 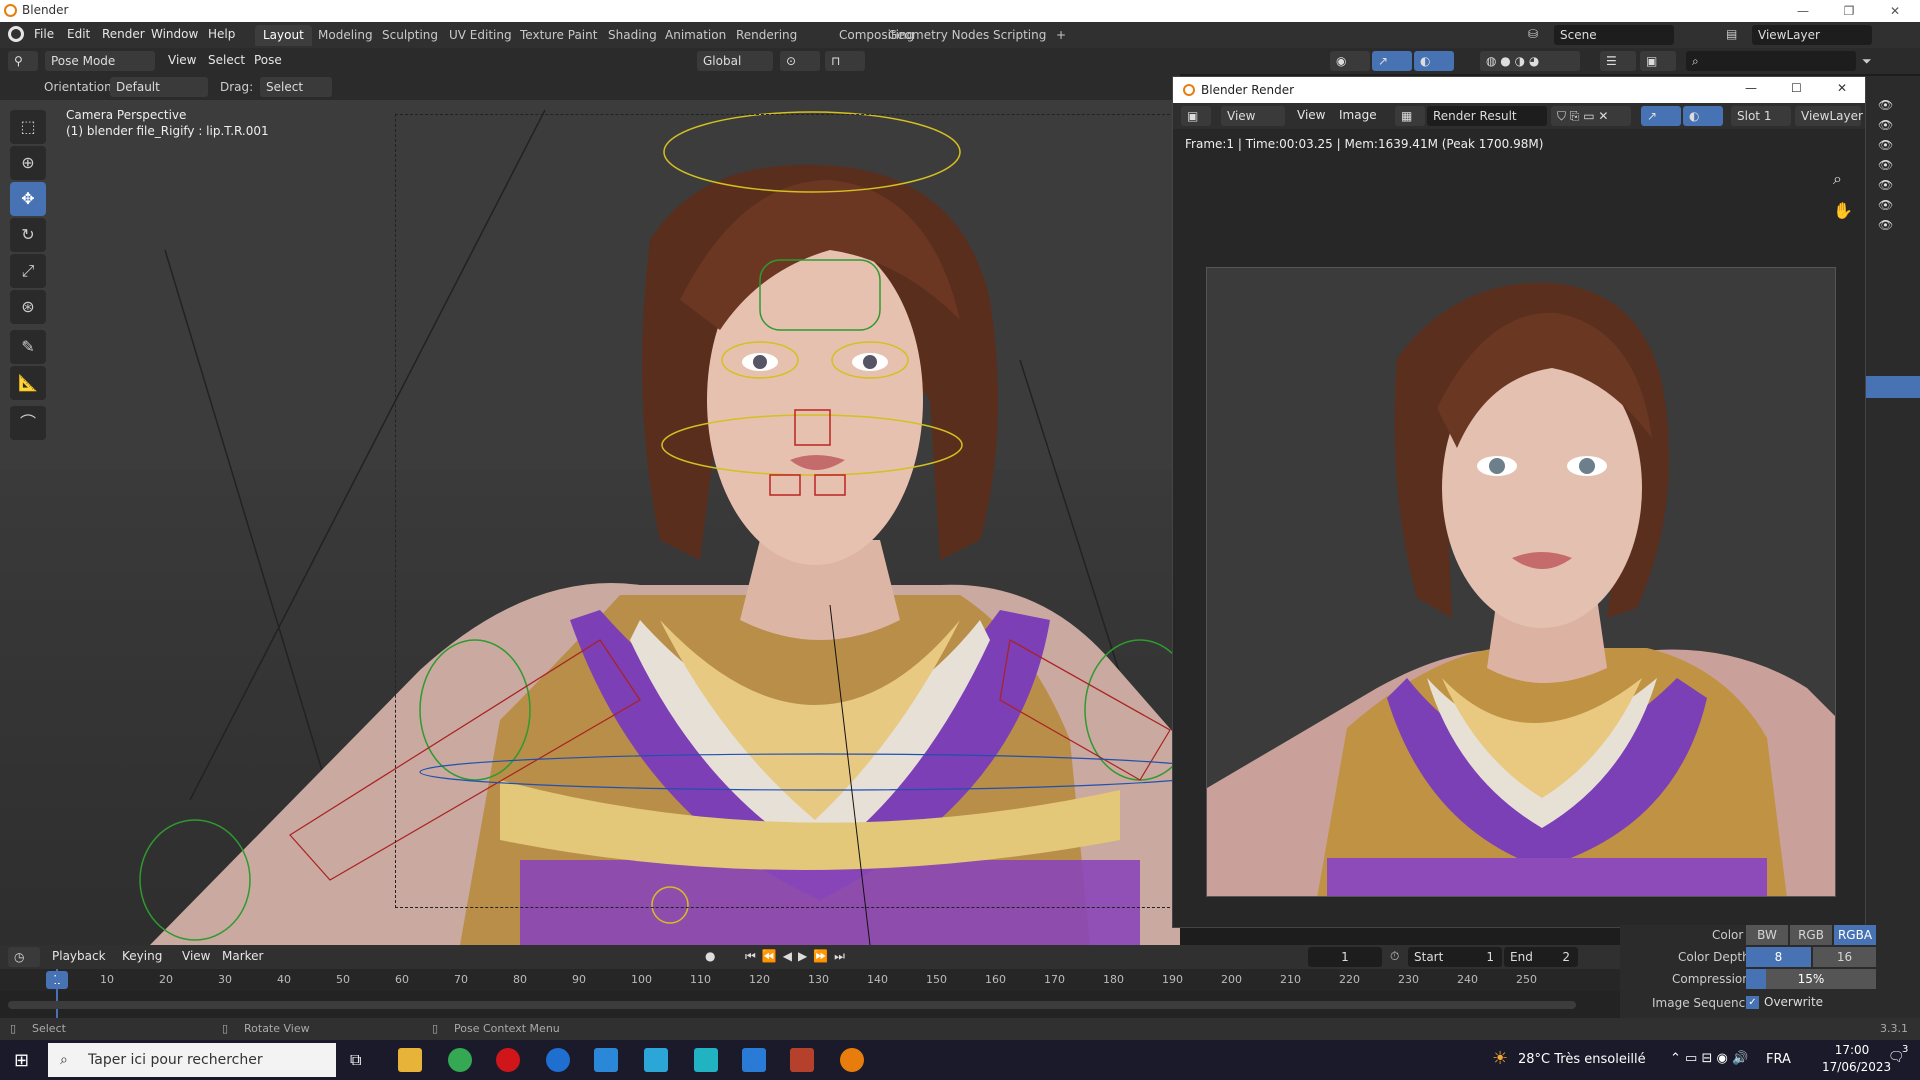 What do you see at coordinates (242, 956) in the screenshot?
I see `marker-menu: Marker` at bounding box center [242, 956].